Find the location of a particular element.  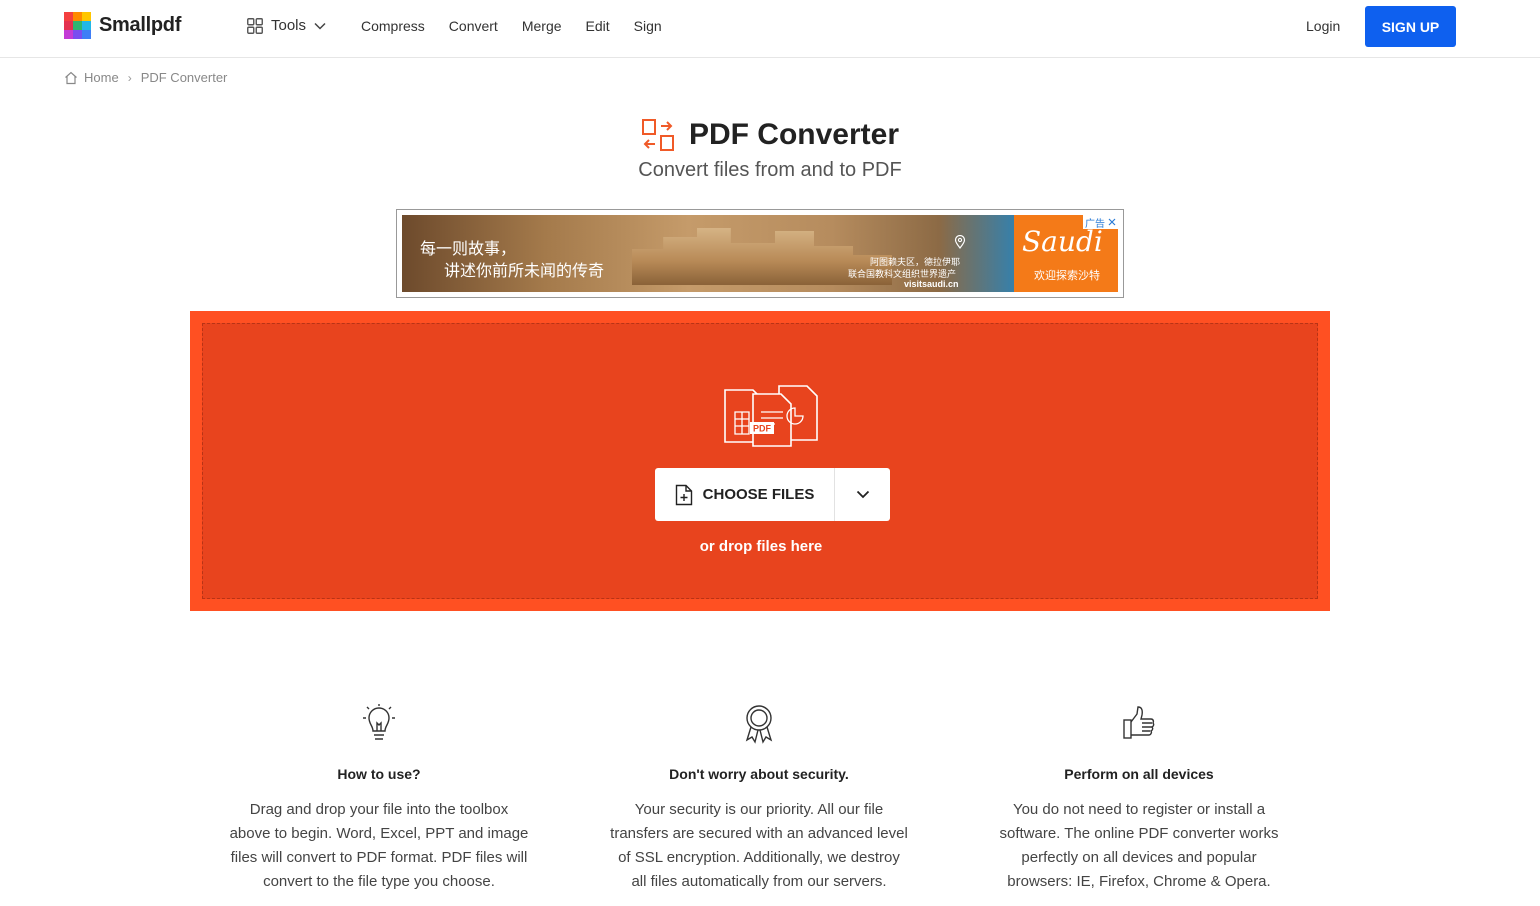

login-link: Login is located at coordinates (1323, 26).